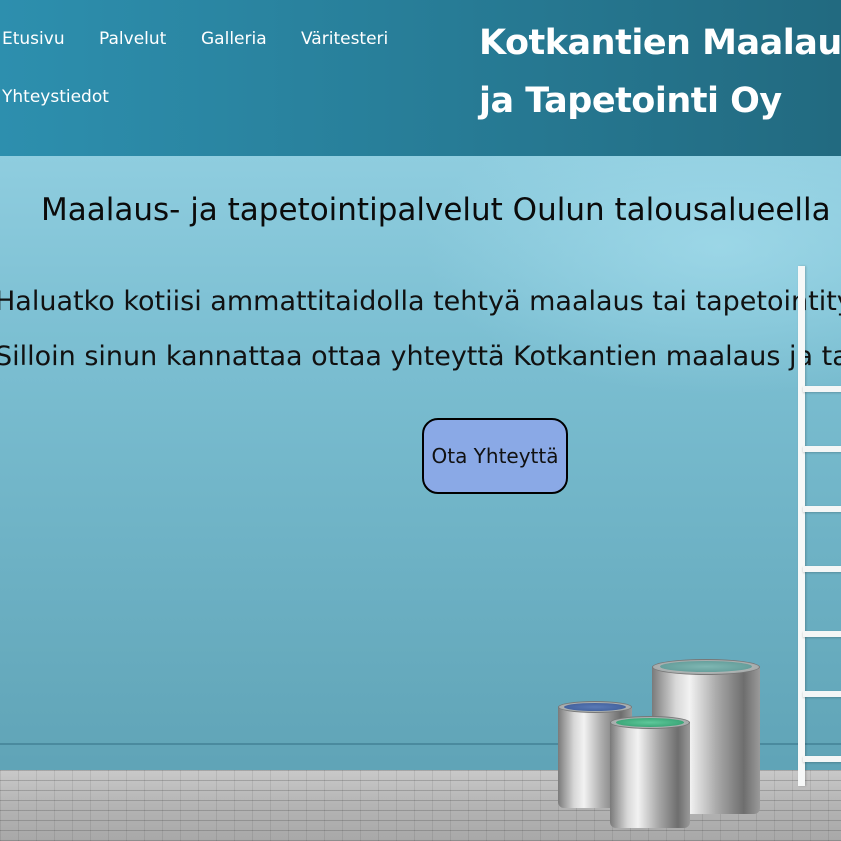 This screenshot has height=841, width=841. Describe the element at coordinates (33, 39) in the screenshot. I see `nav-link-etusivu: Etusivu` at that location.